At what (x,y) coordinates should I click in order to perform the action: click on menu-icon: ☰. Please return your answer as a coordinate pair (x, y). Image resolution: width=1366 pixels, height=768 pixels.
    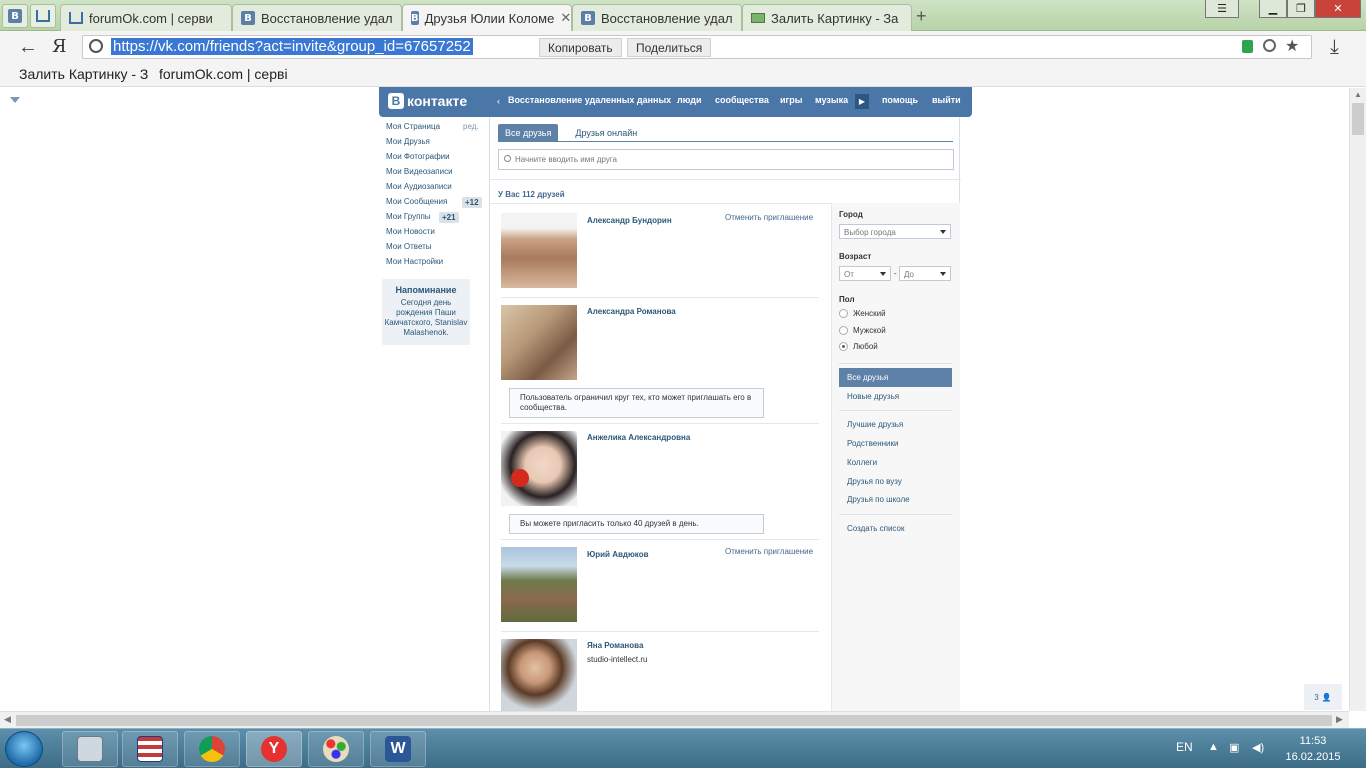
    Looking at the image, I should click on (1222, 9).